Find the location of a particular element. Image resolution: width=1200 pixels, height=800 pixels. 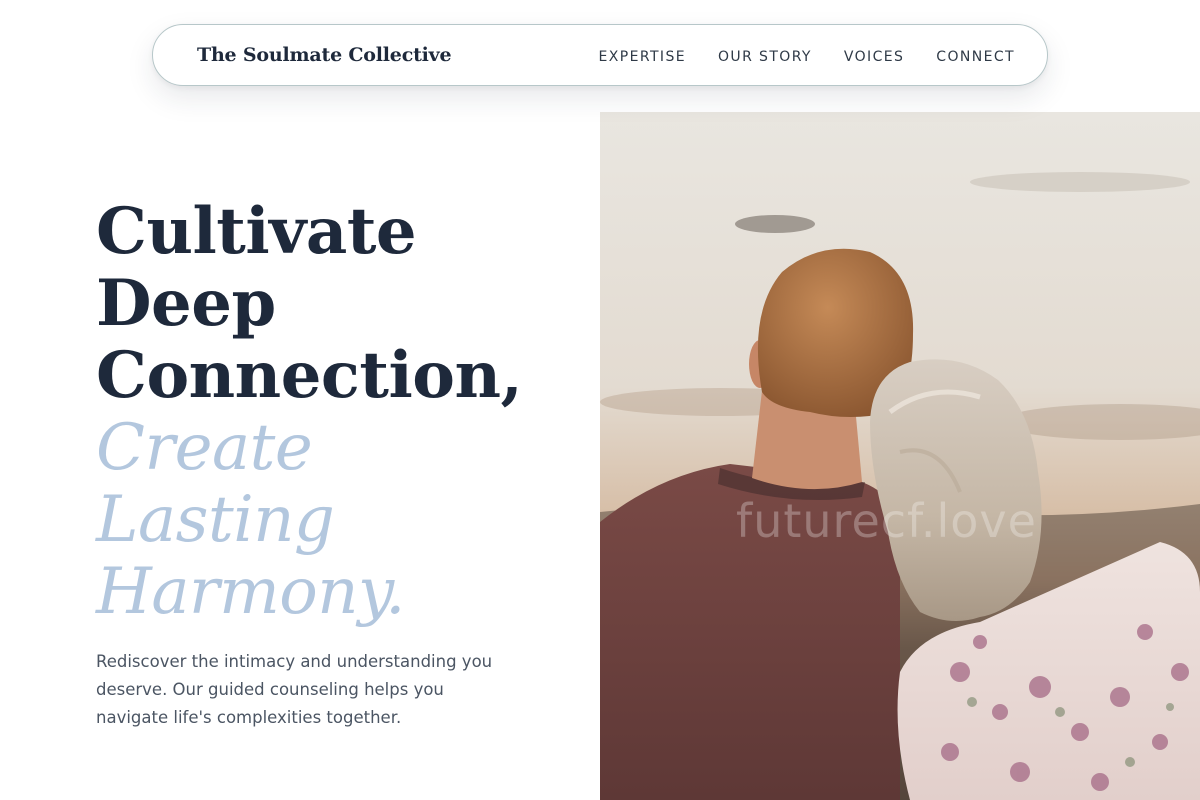

nav-links: EXPERTISE OUR STORY VOICES CONNECT is located at coordinates (807, 55).